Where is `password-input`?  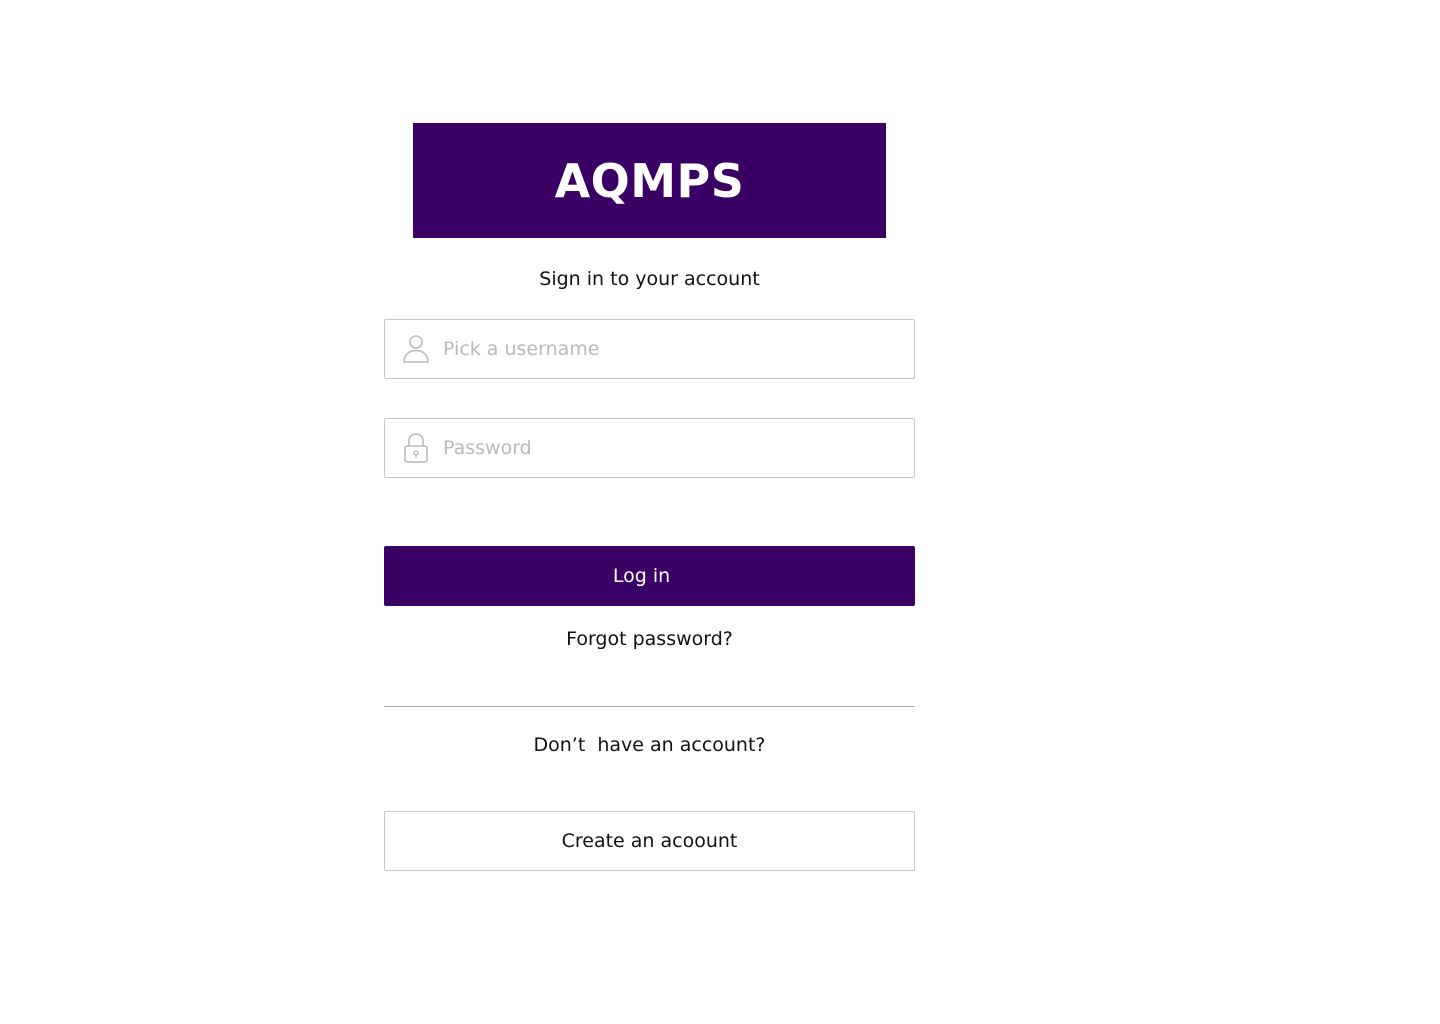 password-input is located at coordinates (673, 448).